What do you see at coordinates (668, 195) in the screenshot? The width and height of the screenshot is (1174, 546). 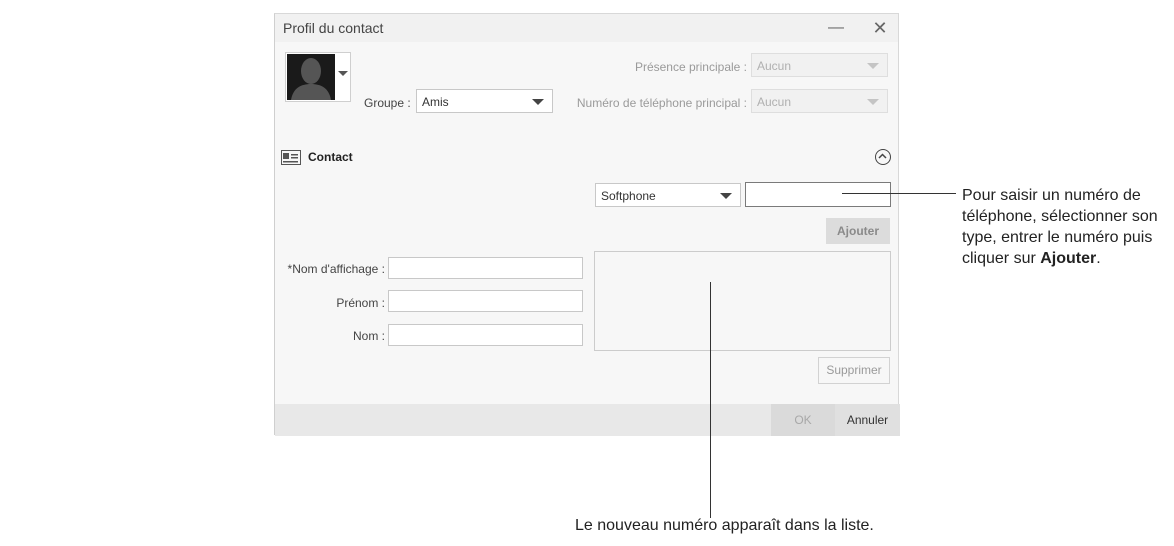 I see `phone-type-select: Softphone` at bounding box center [668, 195].